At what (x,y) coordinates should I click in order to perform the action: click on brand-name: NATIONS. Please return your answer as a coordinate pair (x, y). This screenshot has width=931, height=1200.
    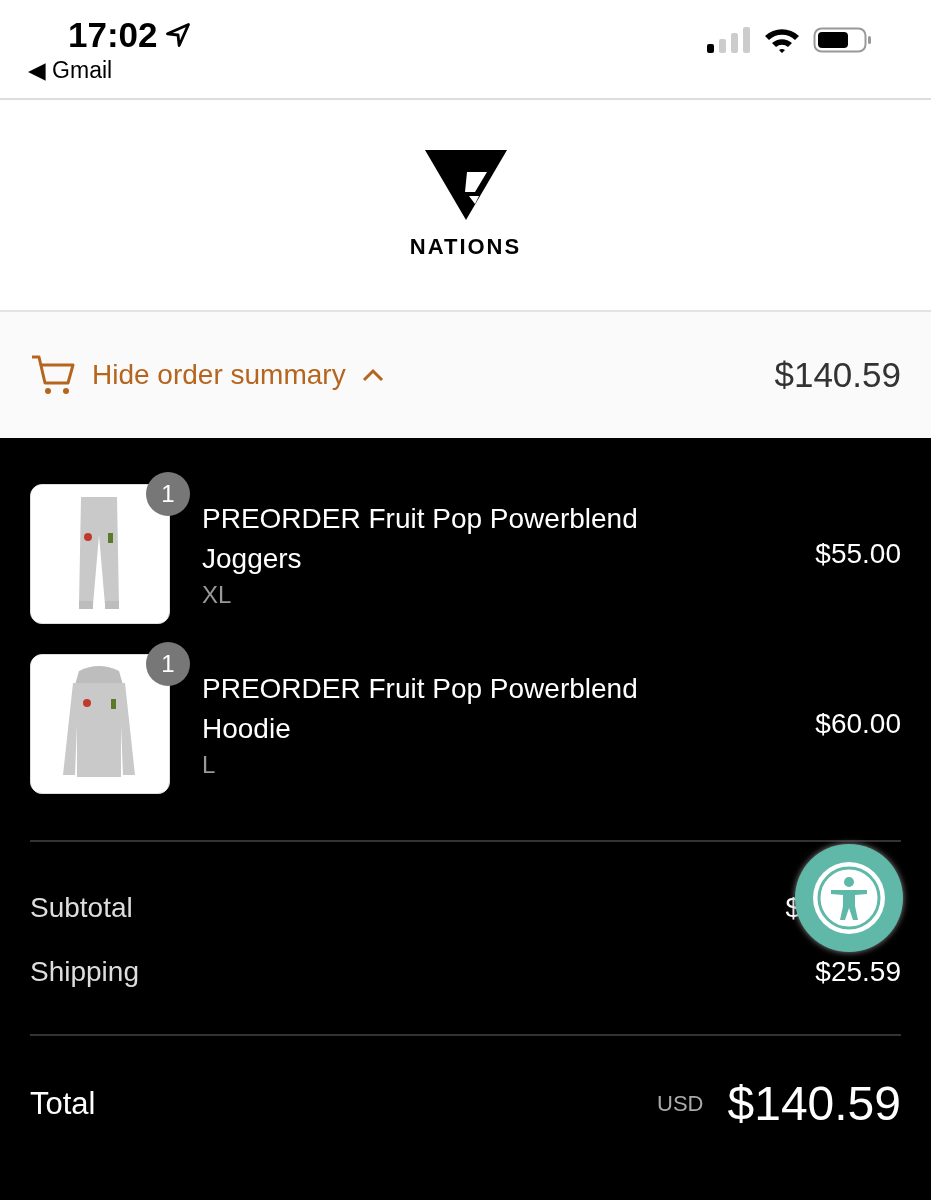
    Looking at the image, I should click on (465, 247).